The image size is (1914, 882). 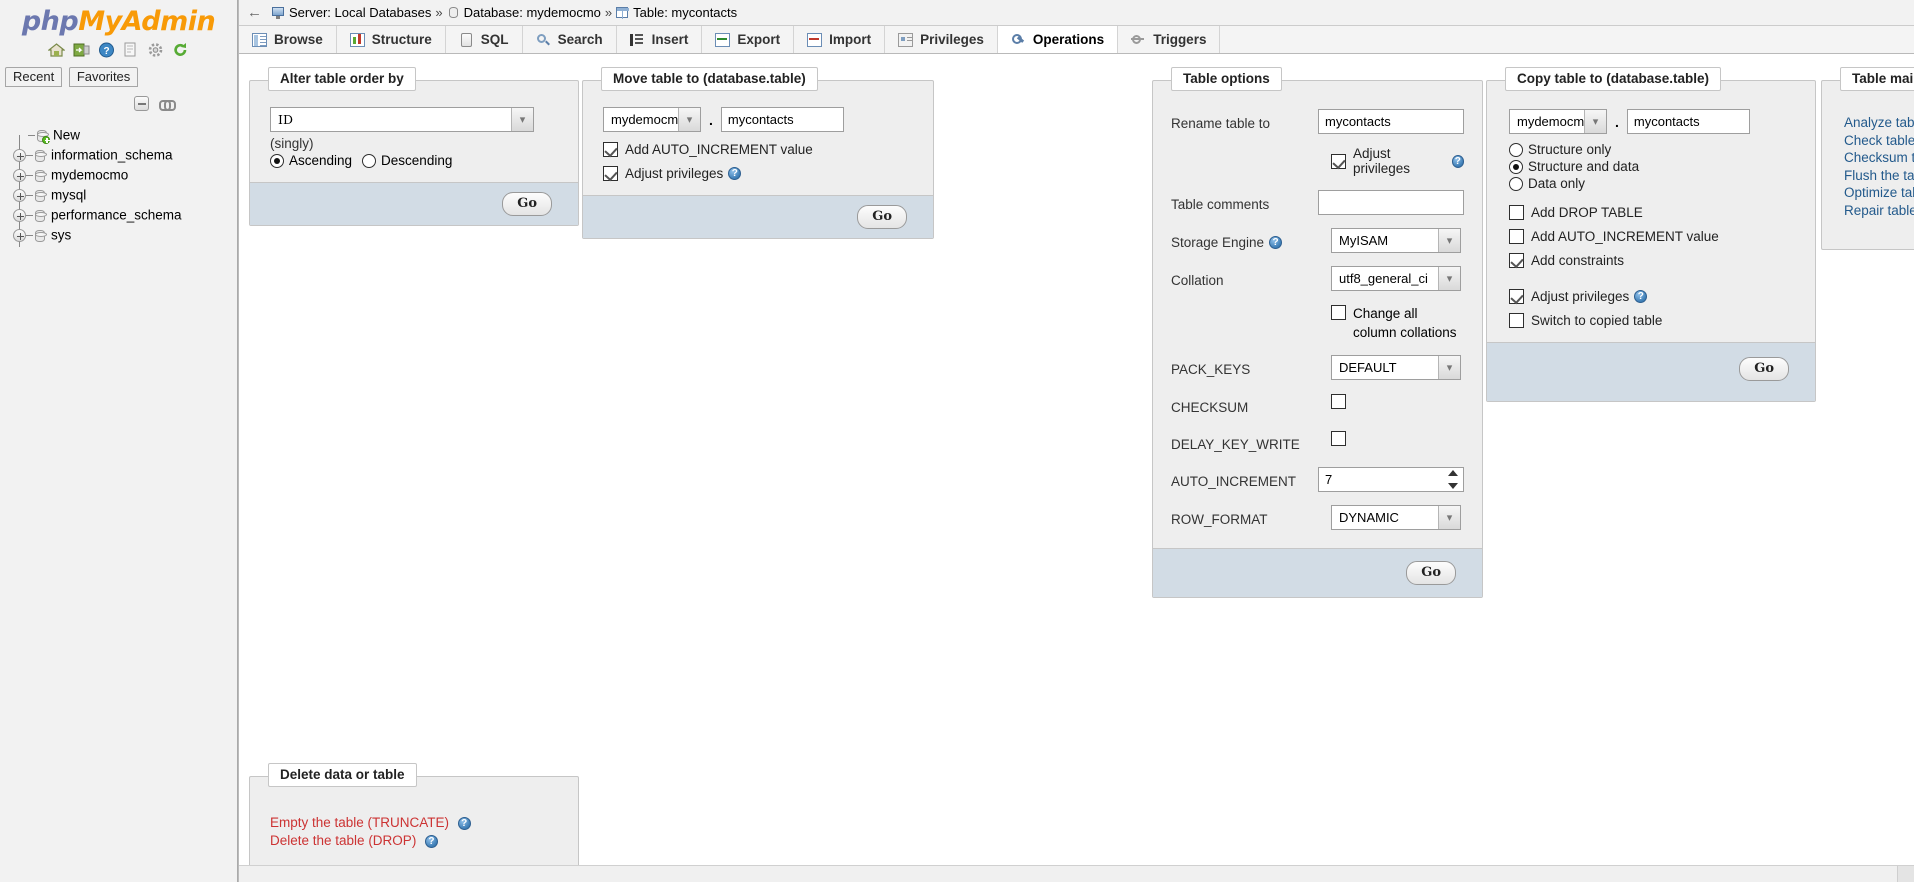 I want to click on move-table-go-button: Go, so click(x=882, y=217).